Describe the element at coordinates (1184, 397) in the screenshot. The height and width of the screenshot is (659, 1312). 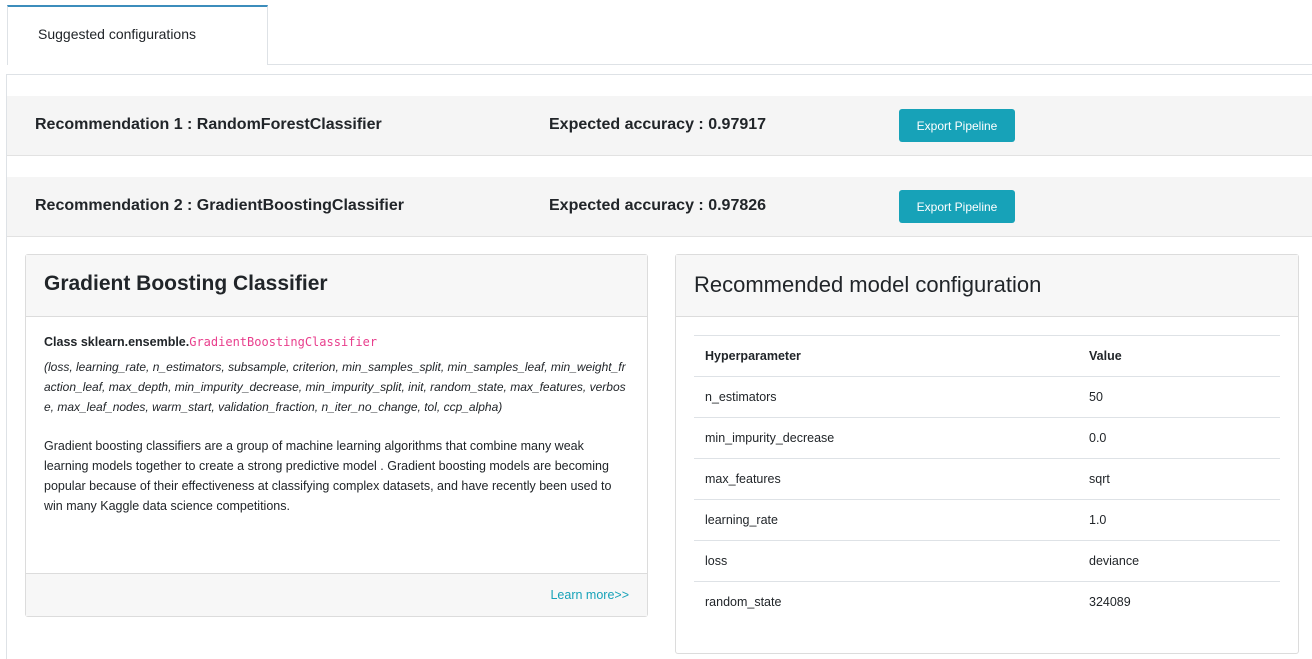
I see `param-value: 50` at that location.